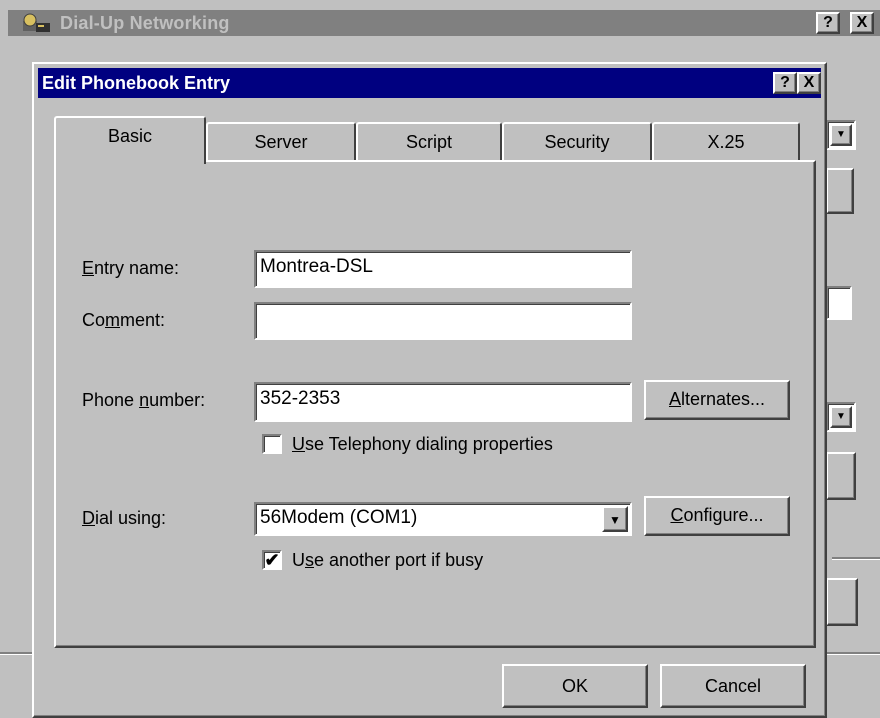  I want to click on background-text-field, so click(839, 303).